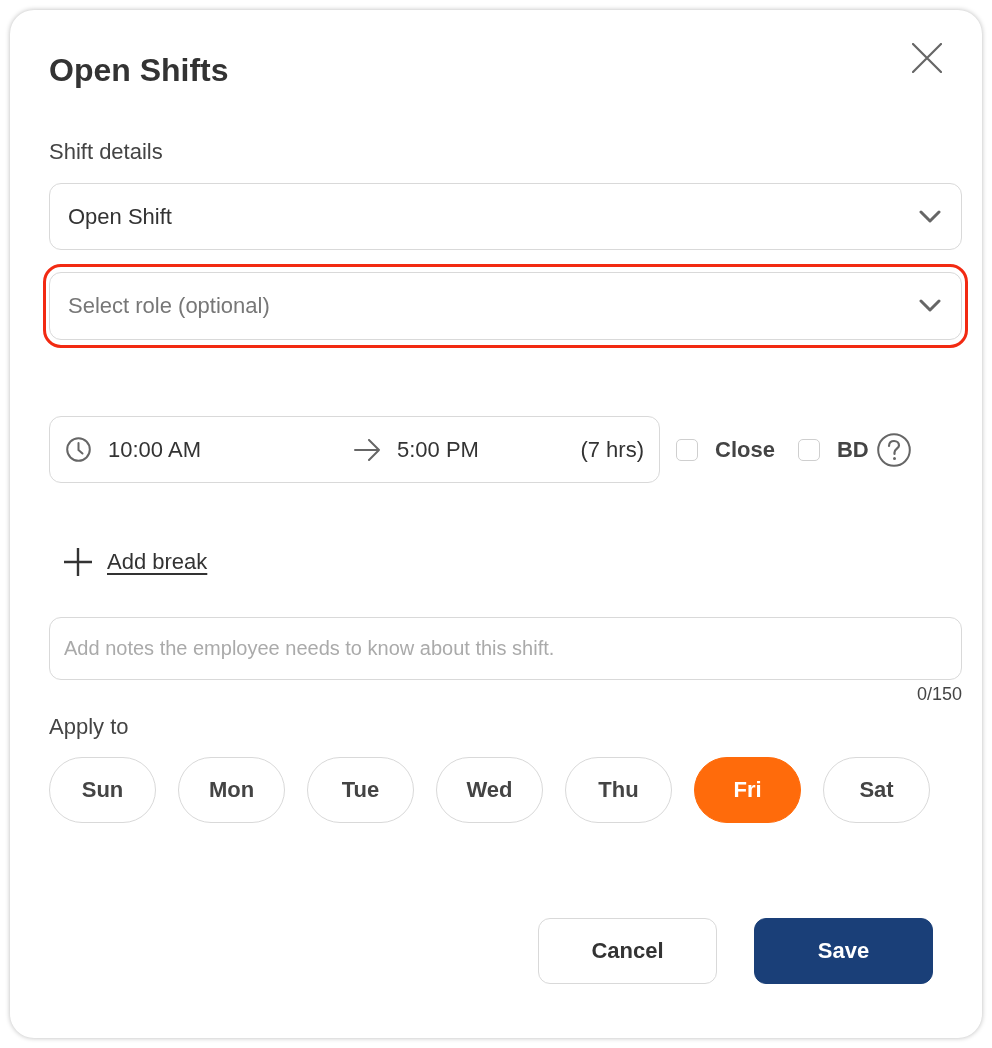  I want to click on section-label: Shift details, so click(106, 152).